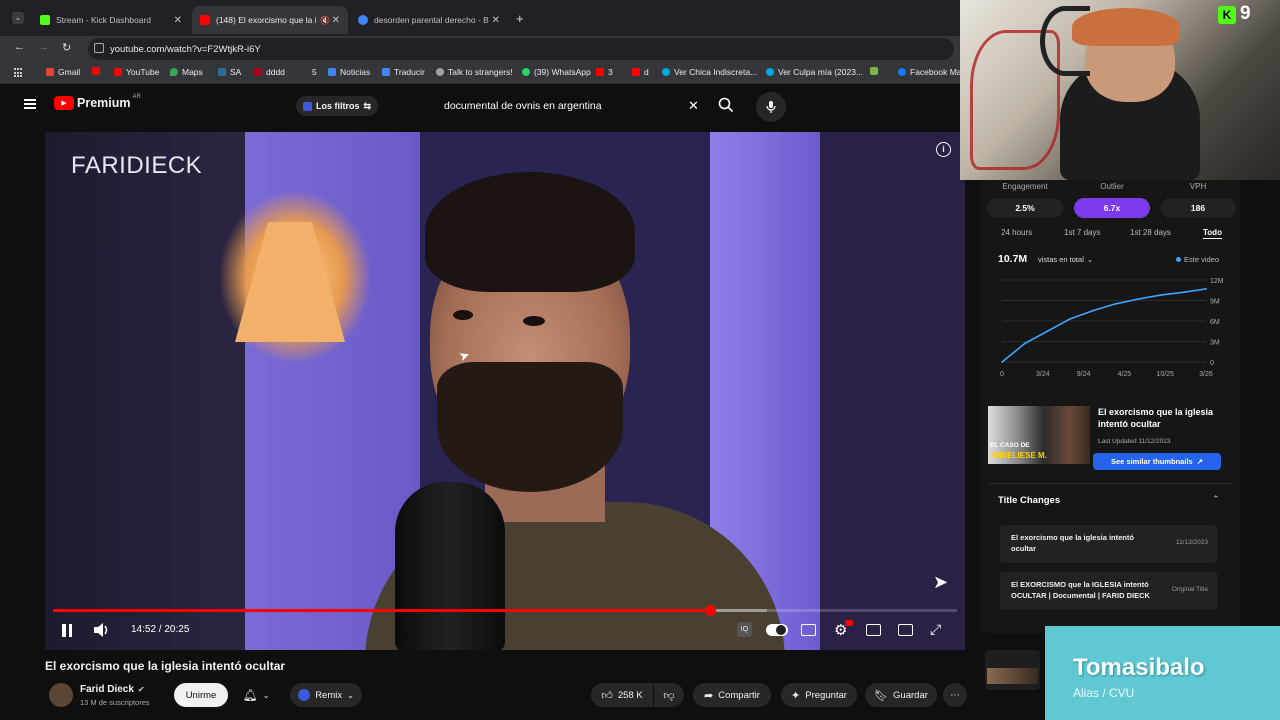  I want to click on notifications-button: 🔔︎ ⌄, so click(256, 695).